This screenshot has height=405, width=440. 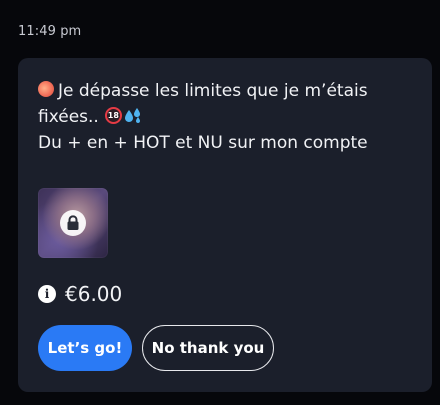 I want to click on price-row: i €6.00, so click(x=80, y=294).